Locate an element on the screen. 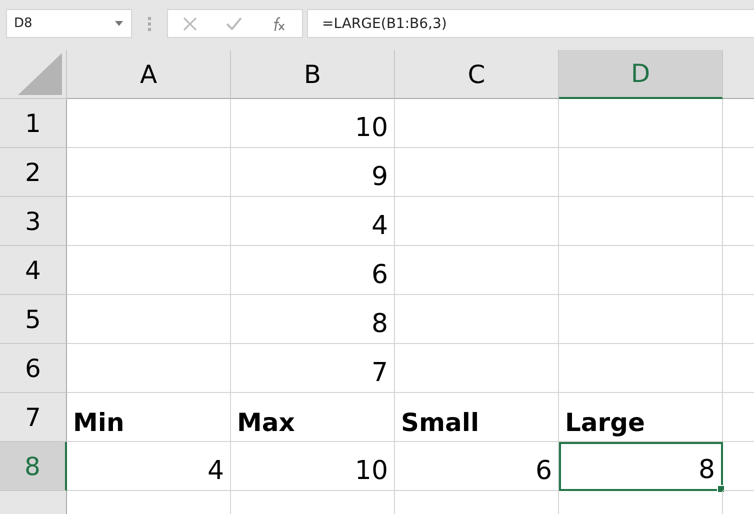 The width and height of the screenshot is (754, 514). row-header: 3 is located at coordinates (33, 221).